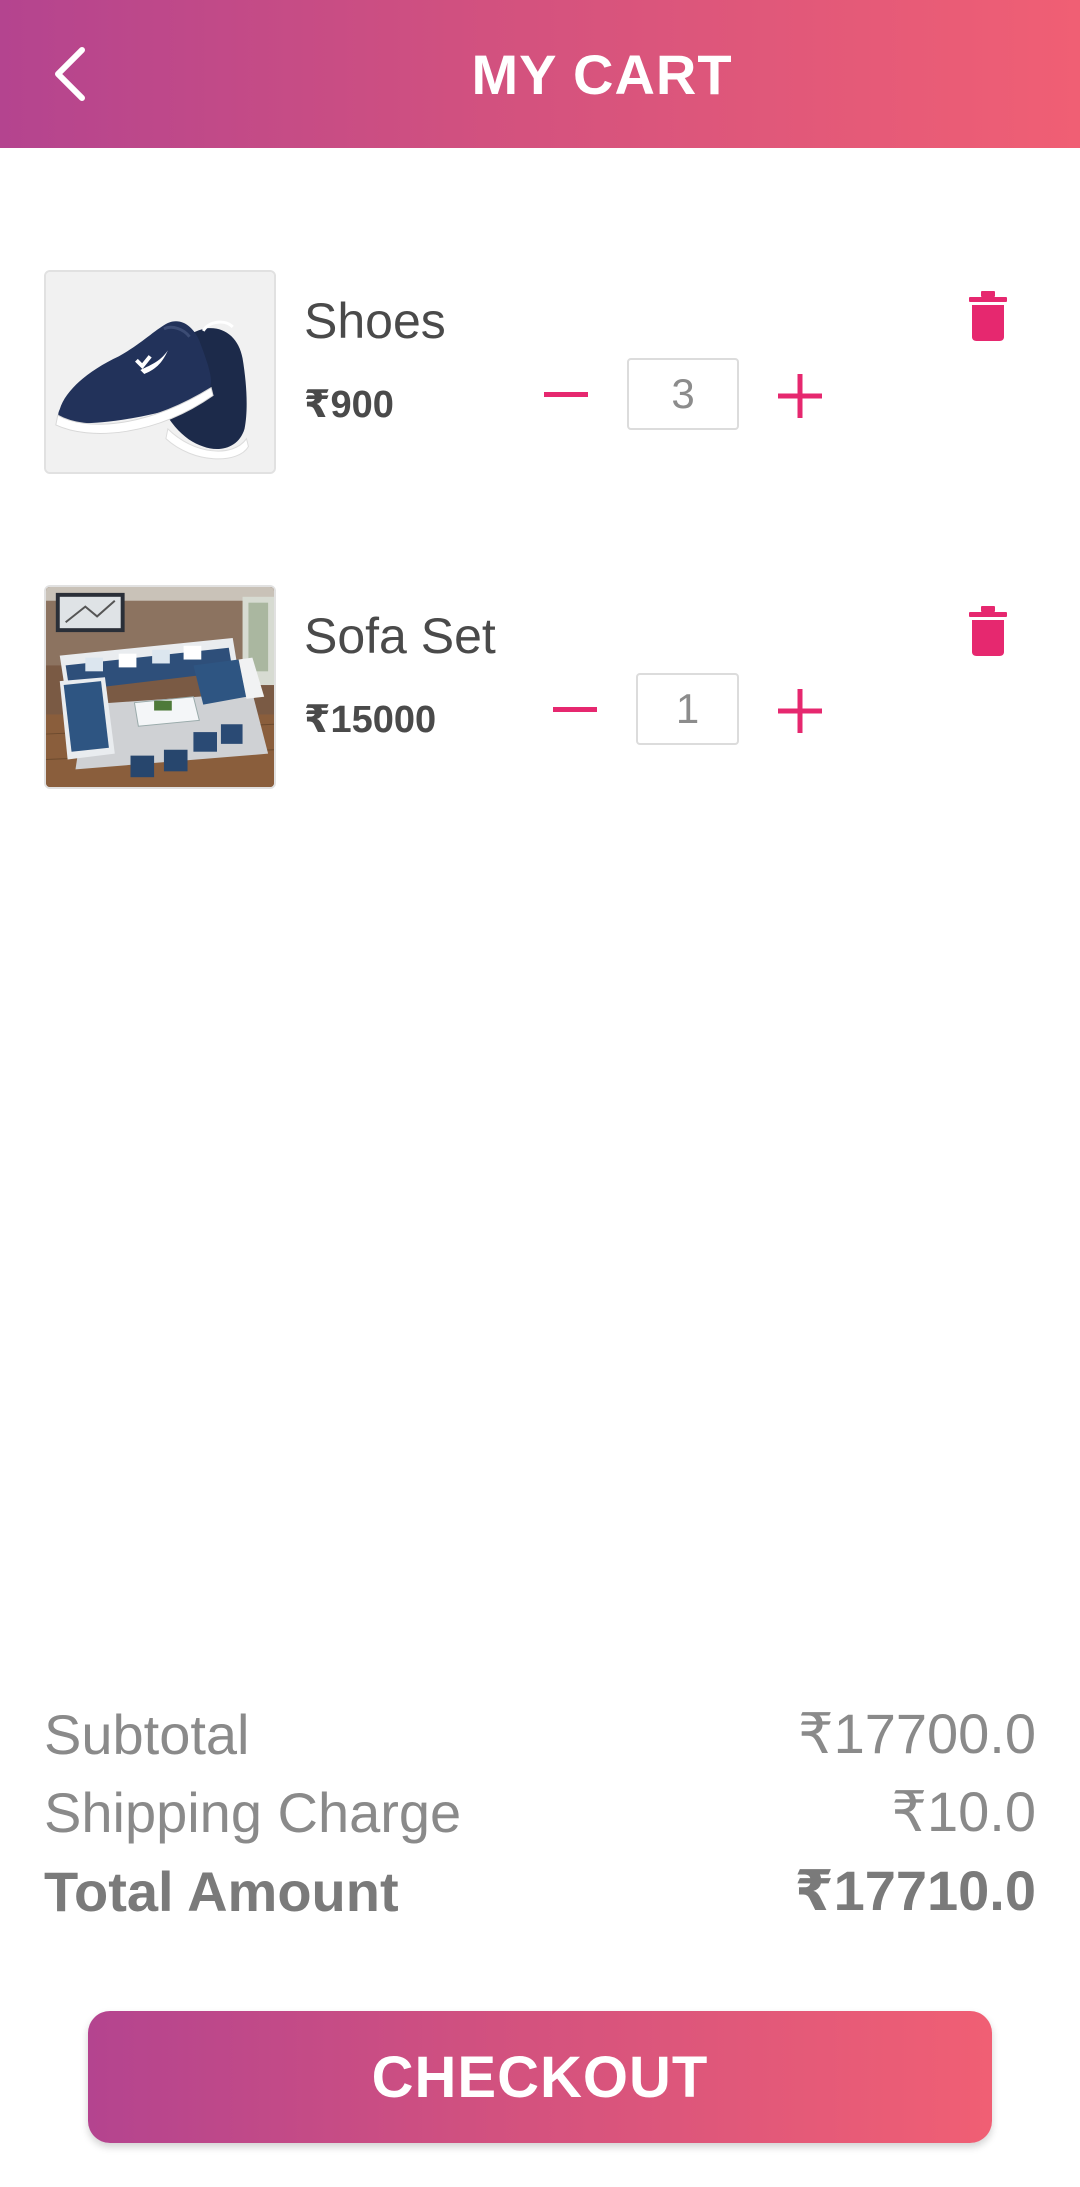 This screenshot has width=1080, height=2187. Describe the element at coordinates (400, 636) in the screenshot. I see `product-name: Sofa Set` at that location.